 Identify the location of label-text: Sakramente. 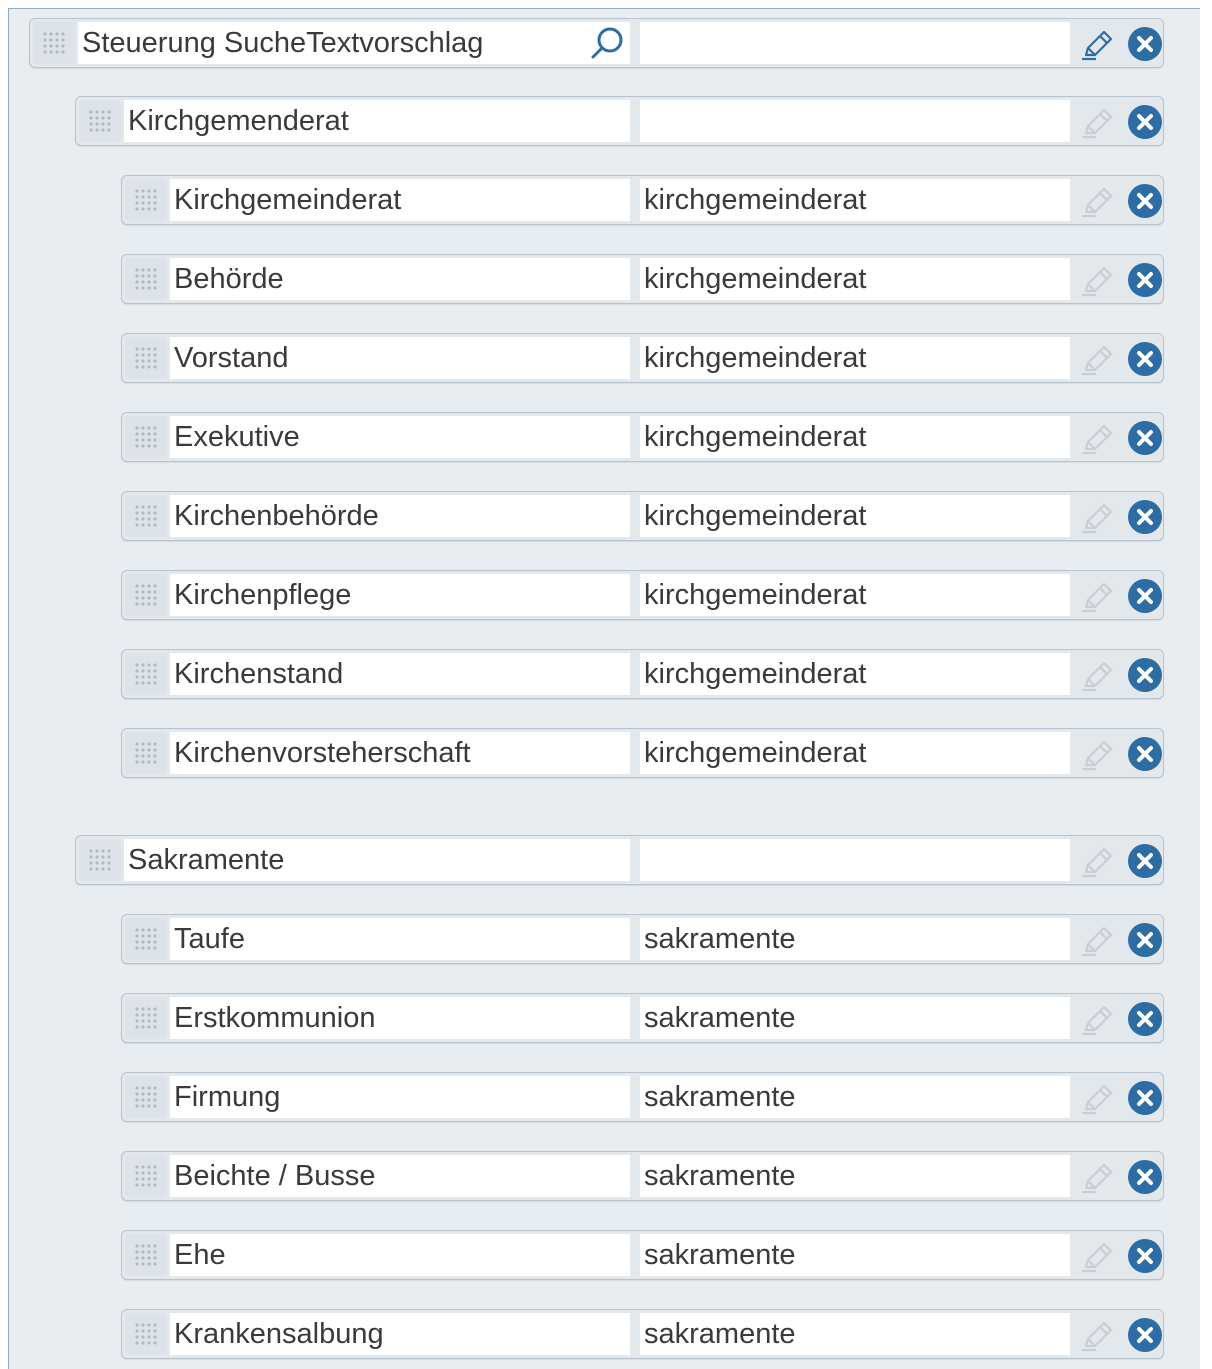
(206, 859).